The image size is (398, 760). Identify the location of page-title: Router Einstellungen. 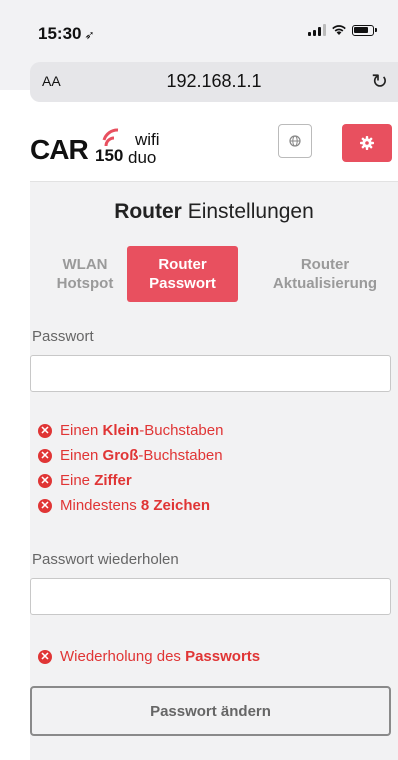
(214, 212).